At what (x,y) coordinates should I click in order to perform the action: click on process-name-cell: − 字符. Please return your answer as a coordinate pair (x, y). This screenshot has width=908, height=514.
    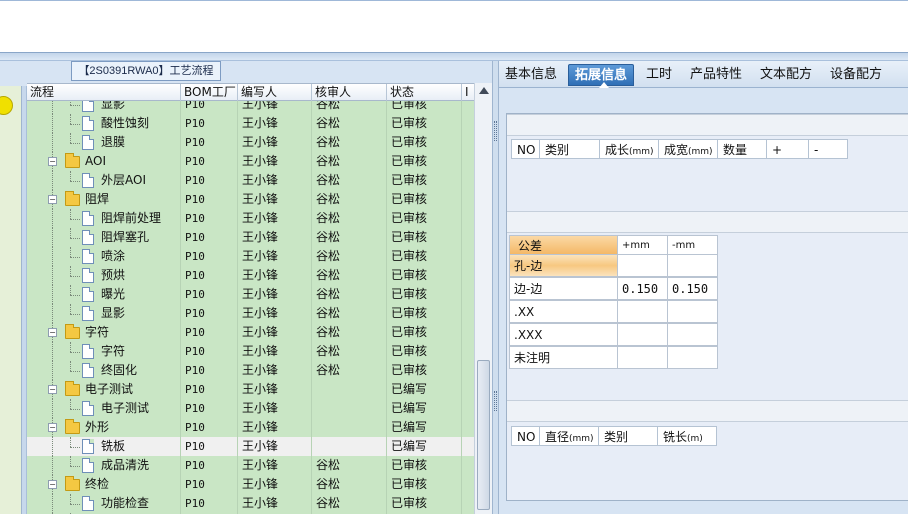
    Looking at the image, I should click on (104, 332).